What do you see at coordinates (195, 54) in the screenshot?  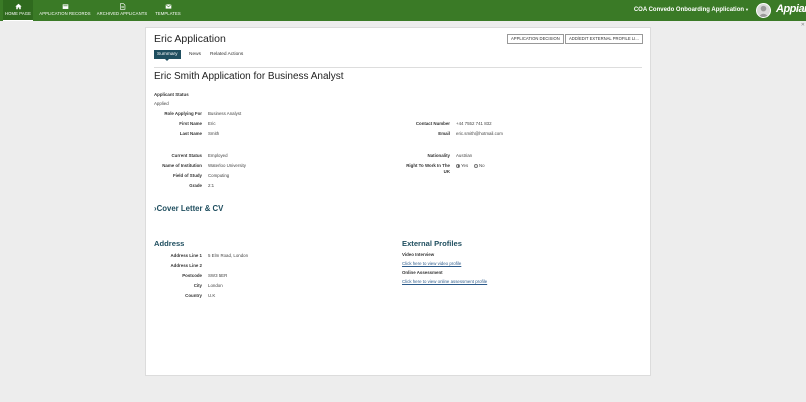 I see `tab-news: News` at bounding box center [195, 54].